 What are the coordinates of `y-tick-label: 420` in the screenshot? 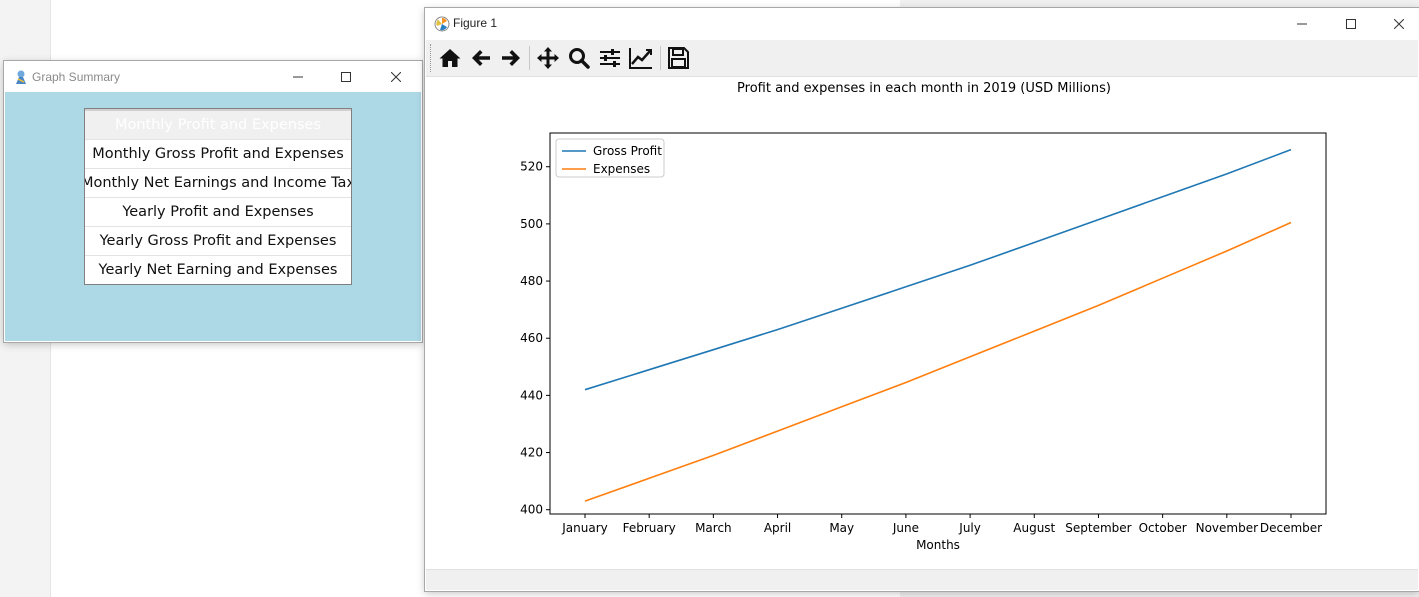 It's located at (531, 453).